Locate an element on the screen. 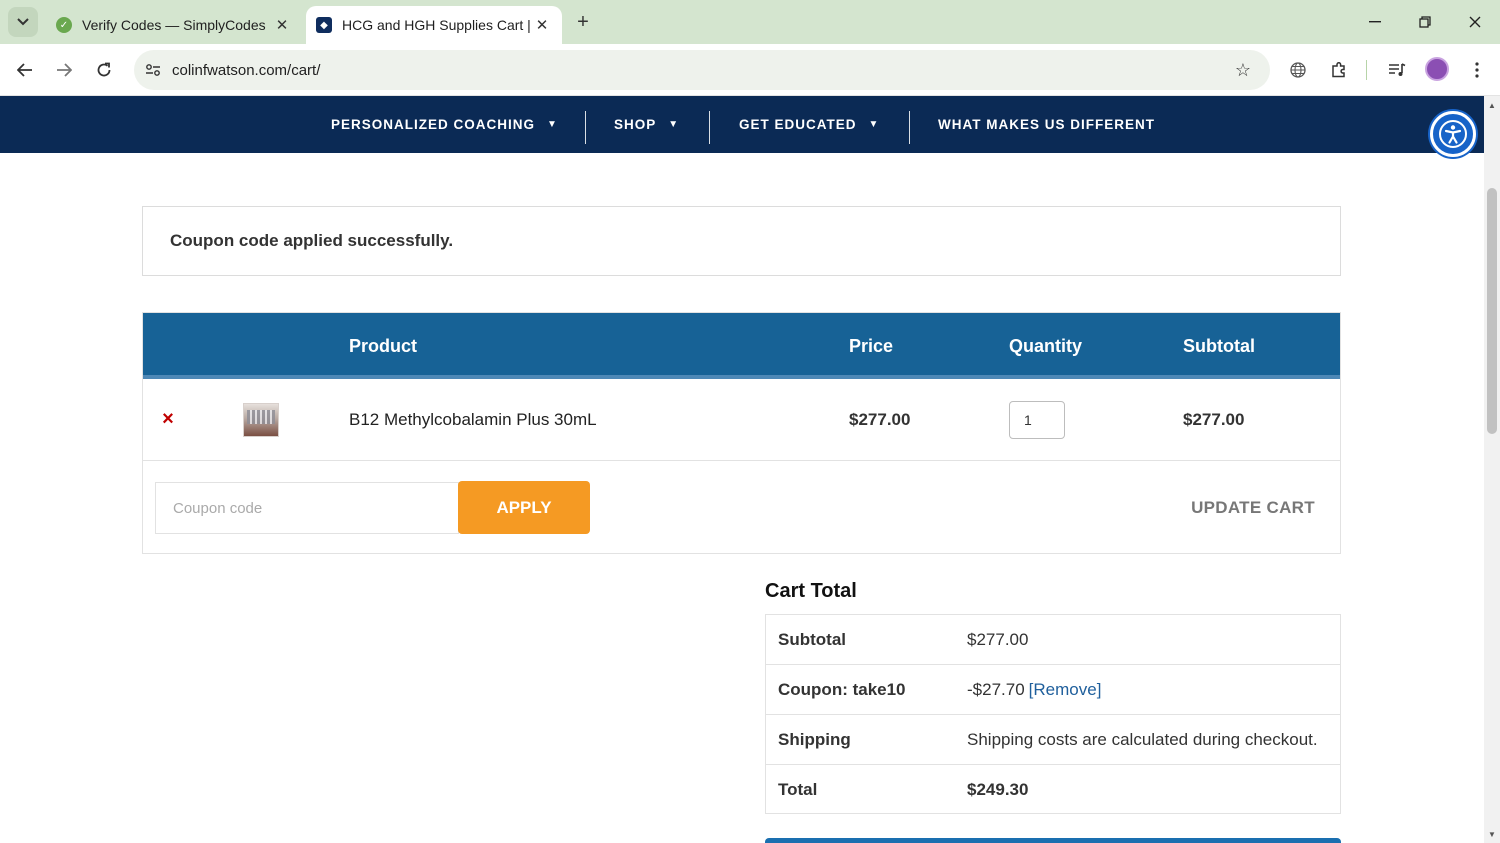 This screenshot has height=843, width=1500. scroll-up-arrow-icon: ▲ is located at coordinates (1492, 105).